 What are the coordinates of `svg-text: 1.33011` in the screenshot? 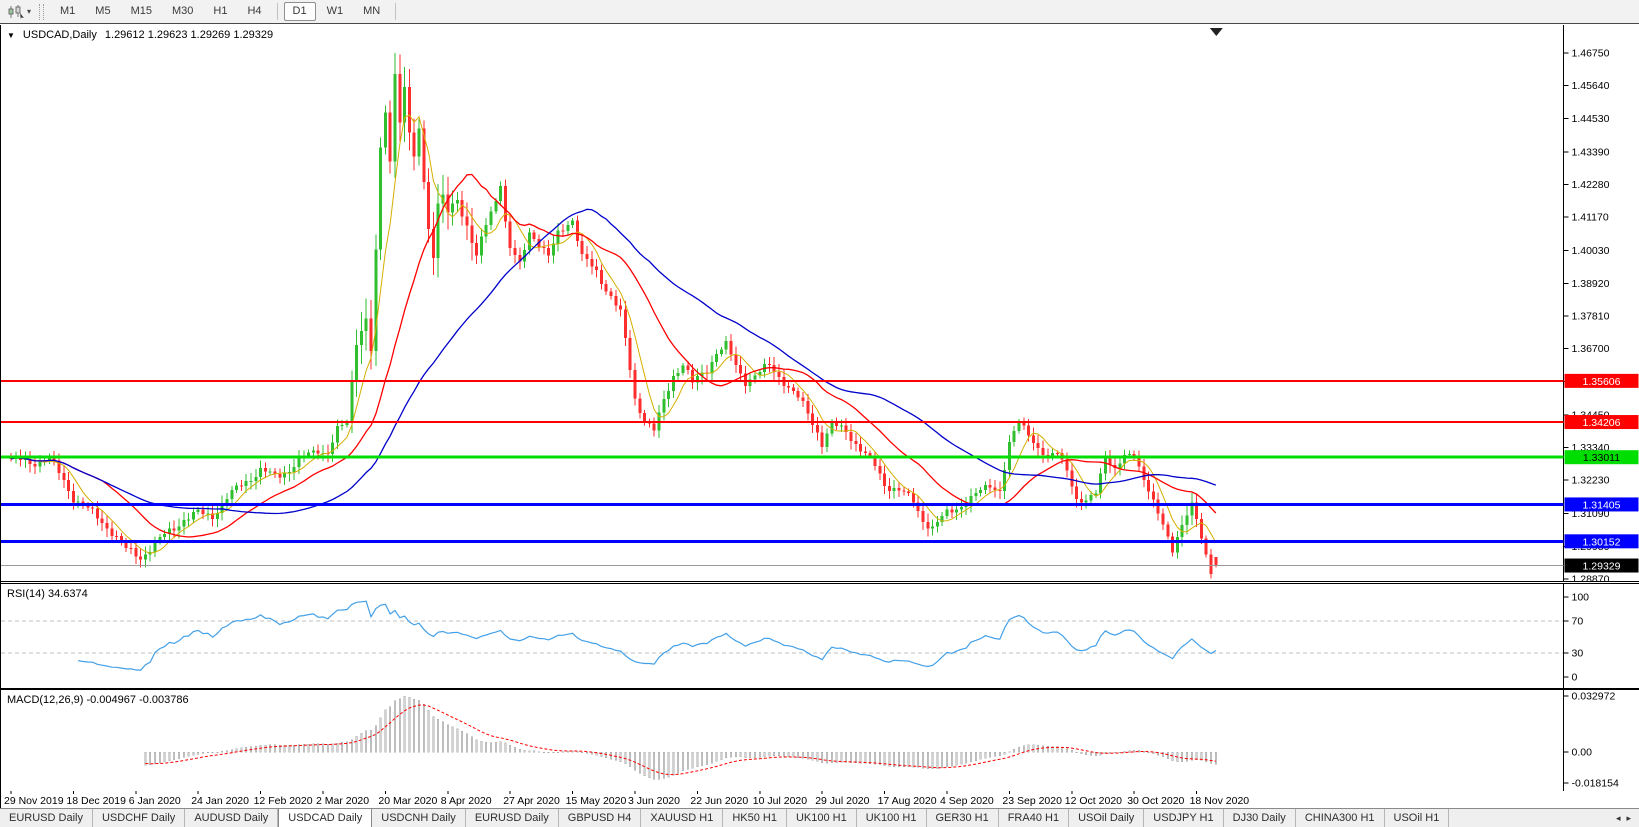 It's located at (1601, 458).